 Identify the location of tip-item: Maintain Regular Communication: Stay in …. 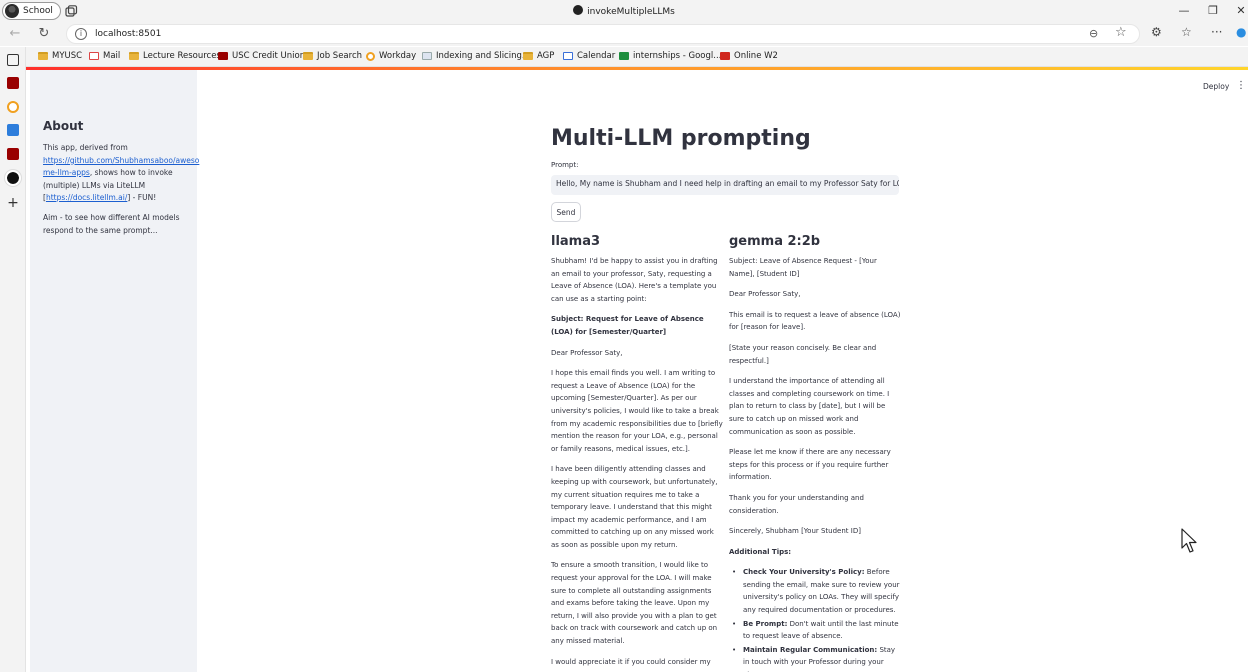
(815, 658).